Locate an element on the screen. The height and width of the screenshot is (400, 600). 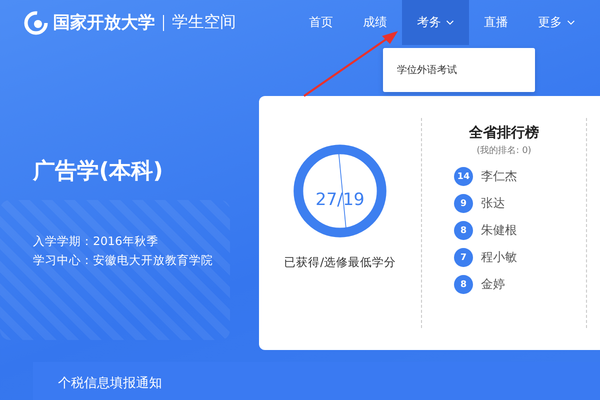
nav-tab: 直播 is located at coordinates (496, 22).